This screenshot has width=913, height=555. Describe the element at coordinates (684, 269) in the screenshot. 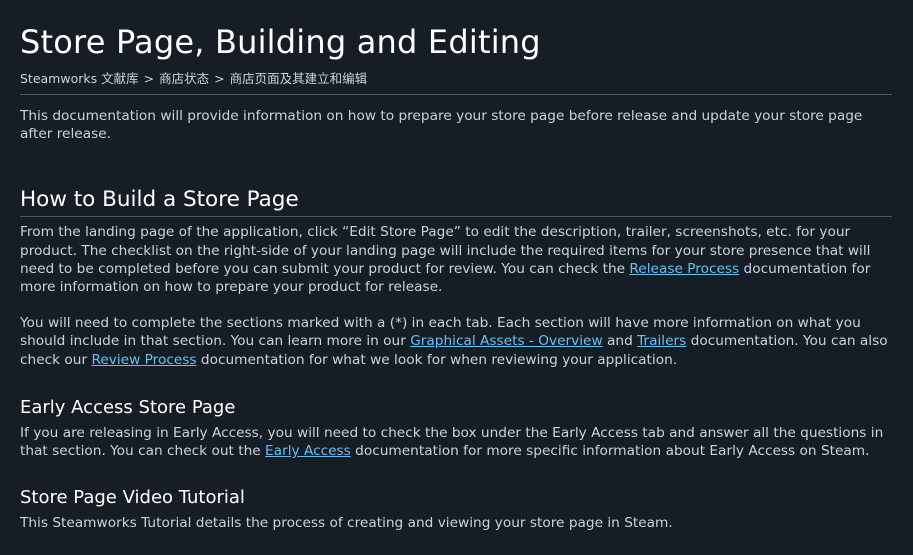

I see `release-process-link: Release Process` at that location.